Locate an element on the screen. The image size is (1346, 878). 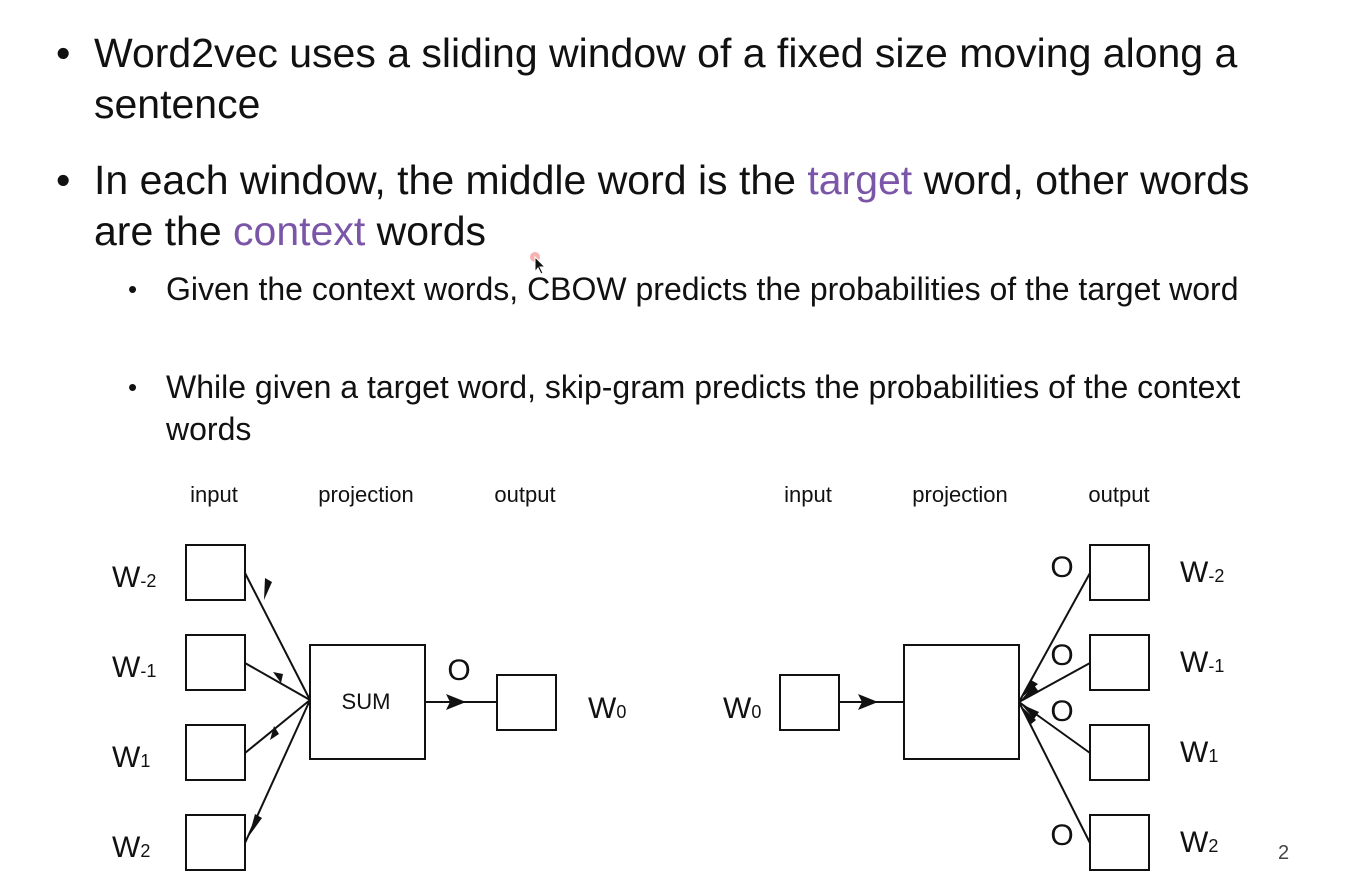
mouse-cursor-icon is located at coordinates (538, 263).